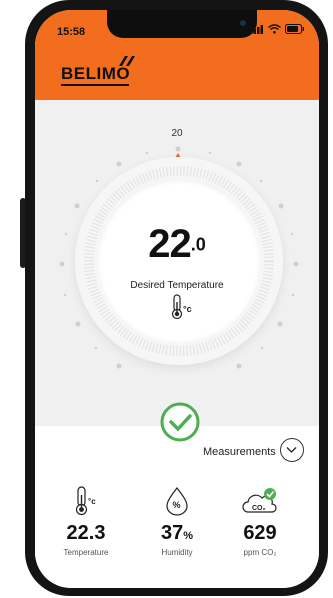 The width and height of the screenshot is (333, 598). I want to click on svg-text: °c, so click(92, 501).